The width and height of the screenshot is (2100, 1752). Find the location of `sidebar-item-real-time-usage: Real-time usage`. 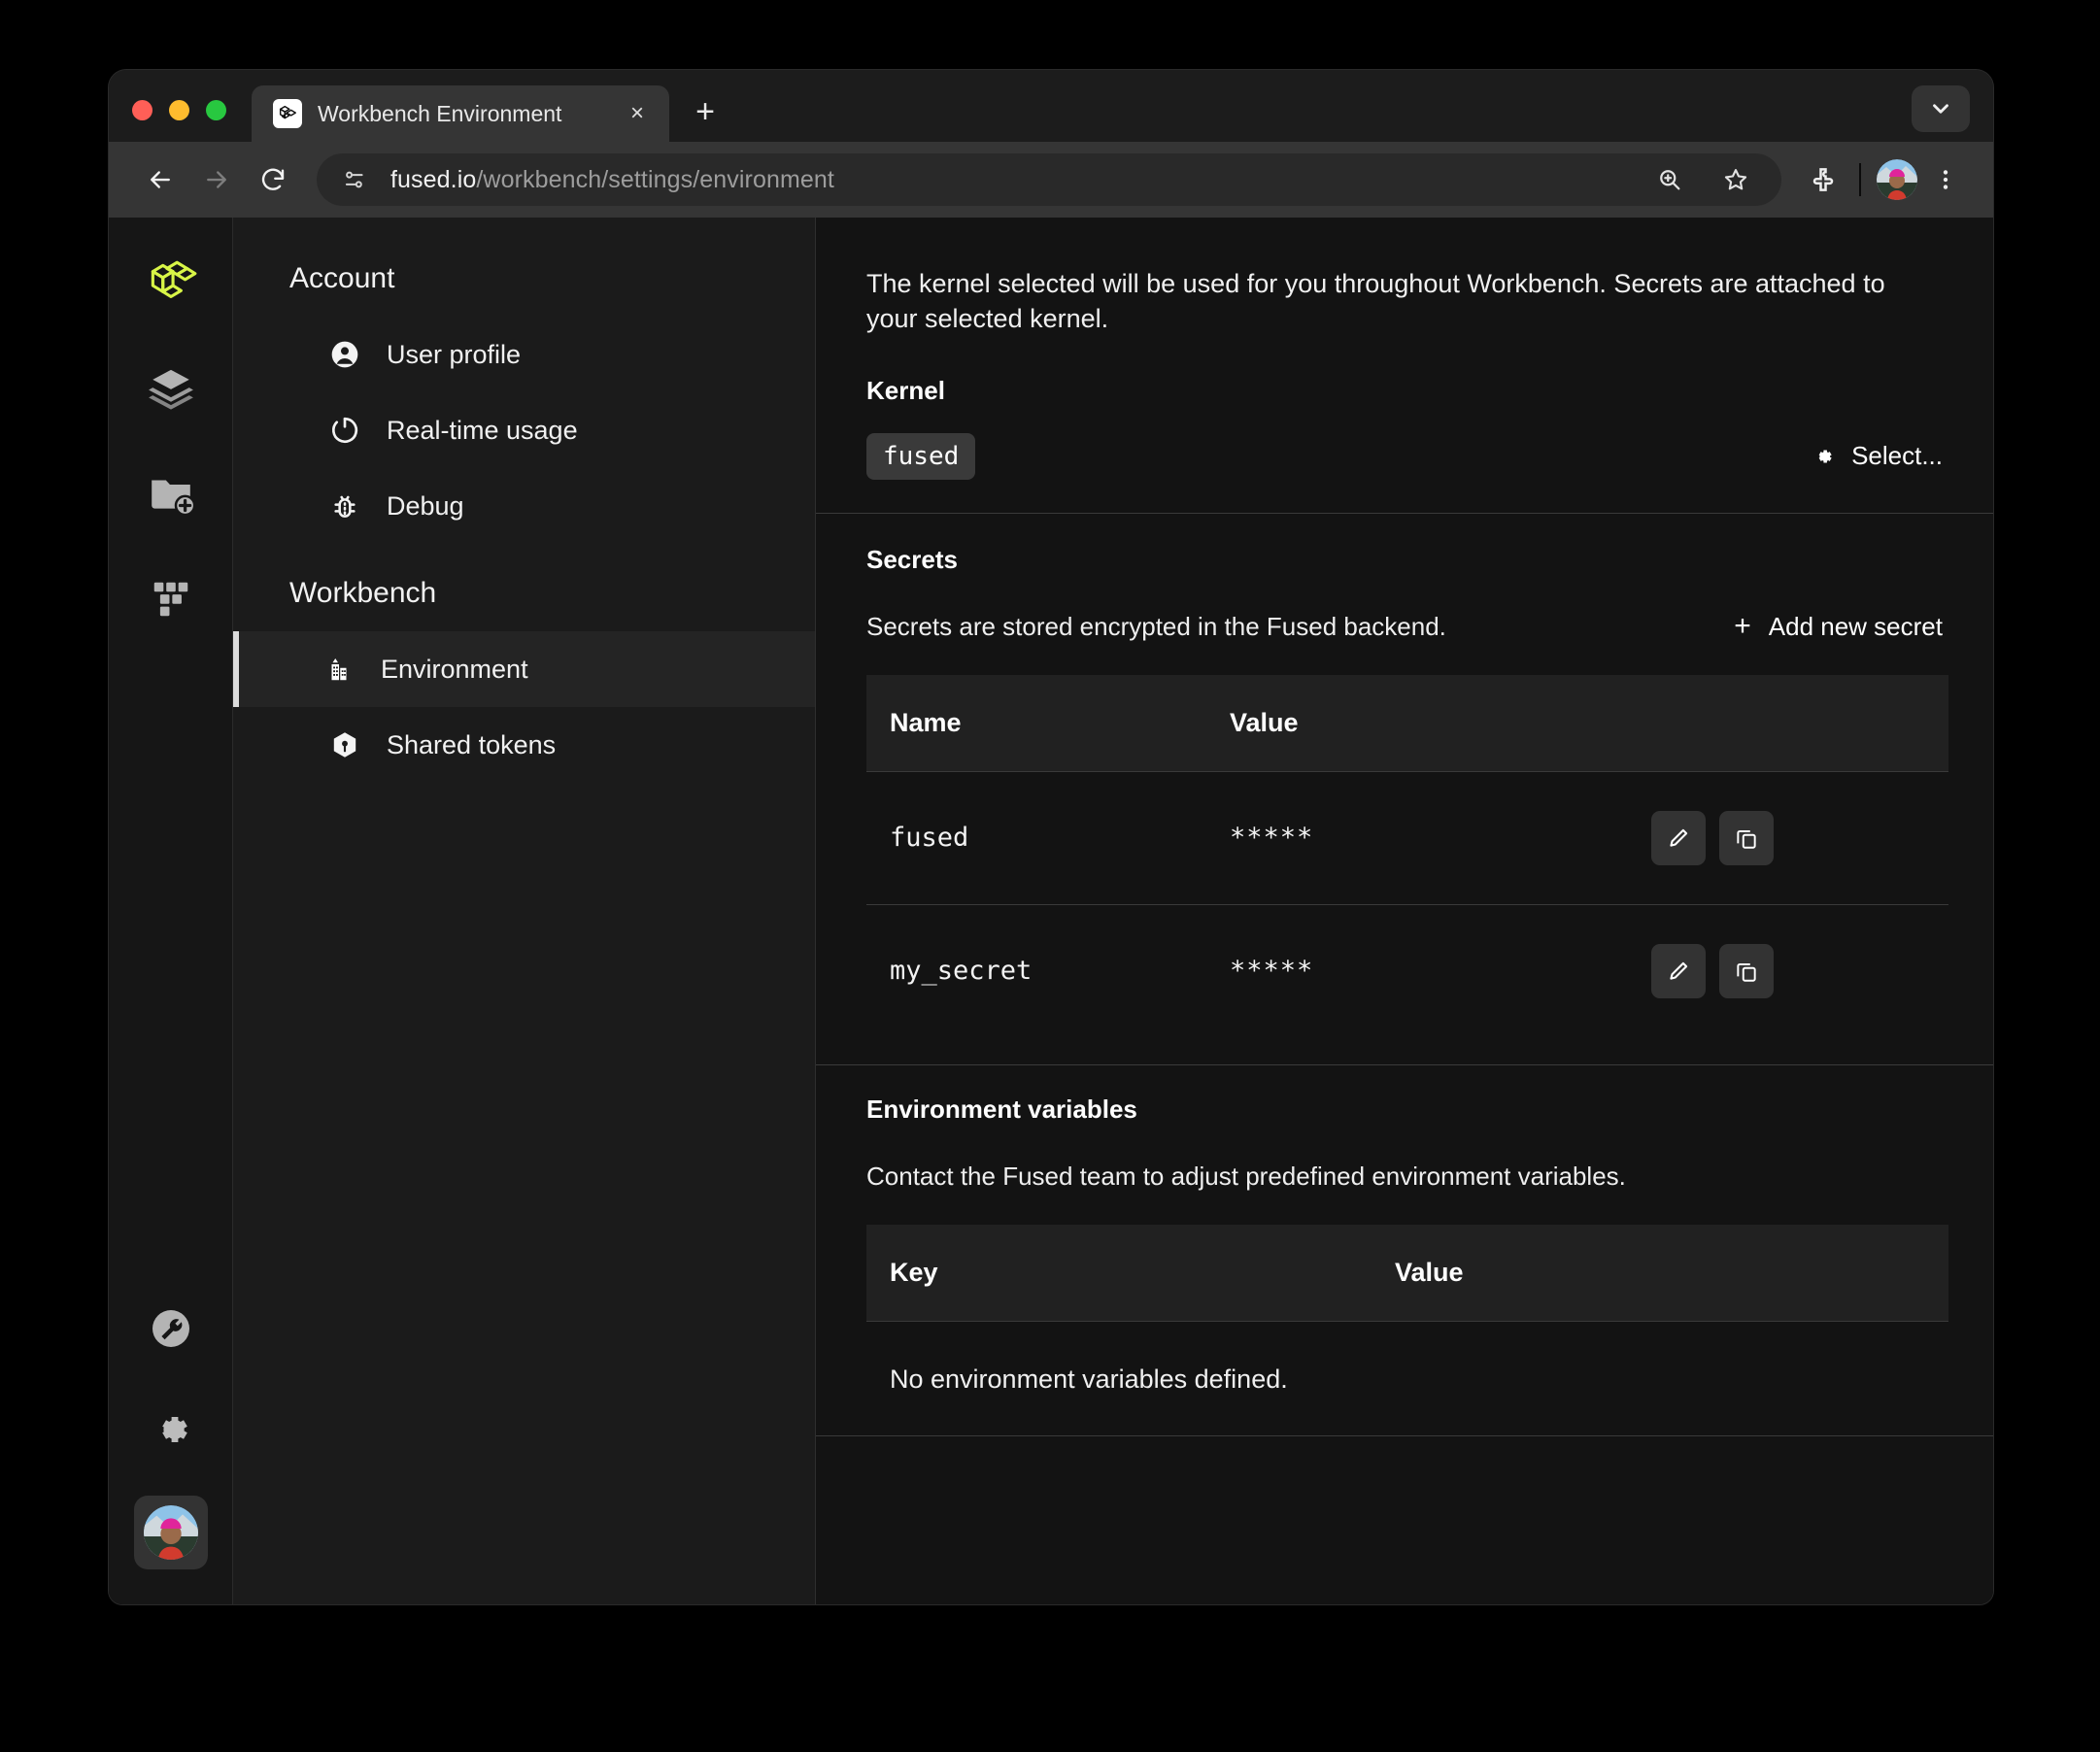

sidebar-item-real-time-usage: Real-time usage is located at coordinates (524, 430).